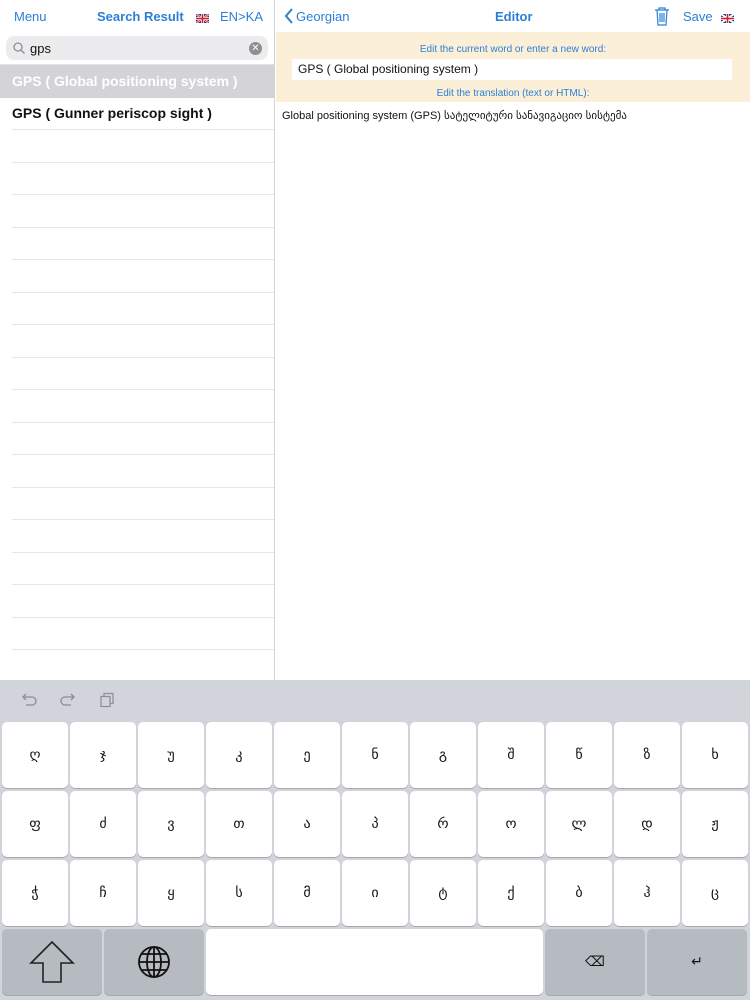 The image size is (750, 1000). I want to click on key: პ, so click(375, 824).